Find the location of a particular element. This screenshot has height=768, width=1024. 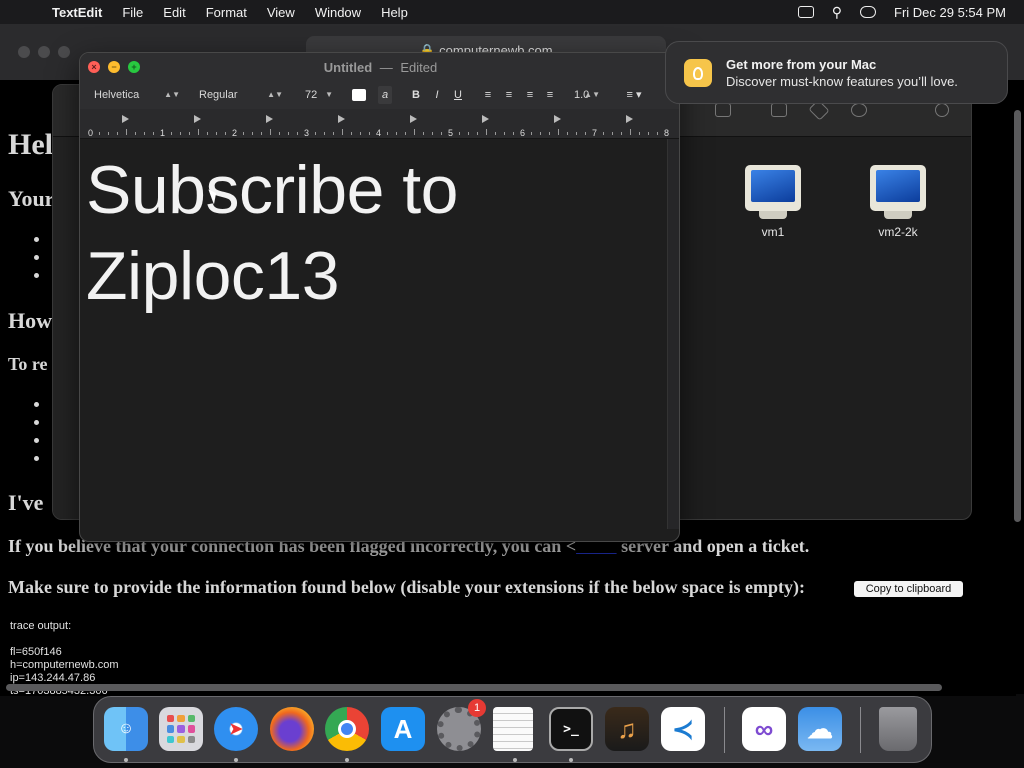

line-spacing-select: 1.0 ▲▼ is located at coordinates (586, 95).